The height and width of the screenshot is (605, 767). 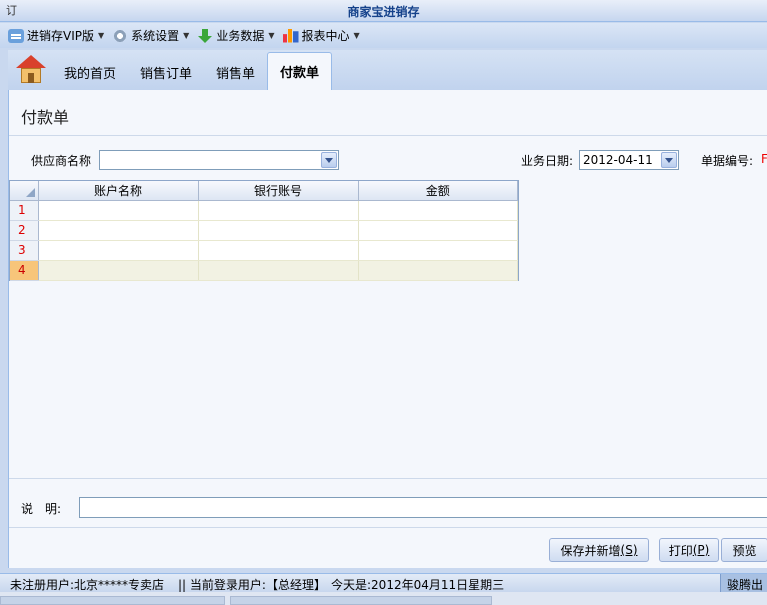 I want to click on date-value: 2012-04-11, so click(x=618, y=160).